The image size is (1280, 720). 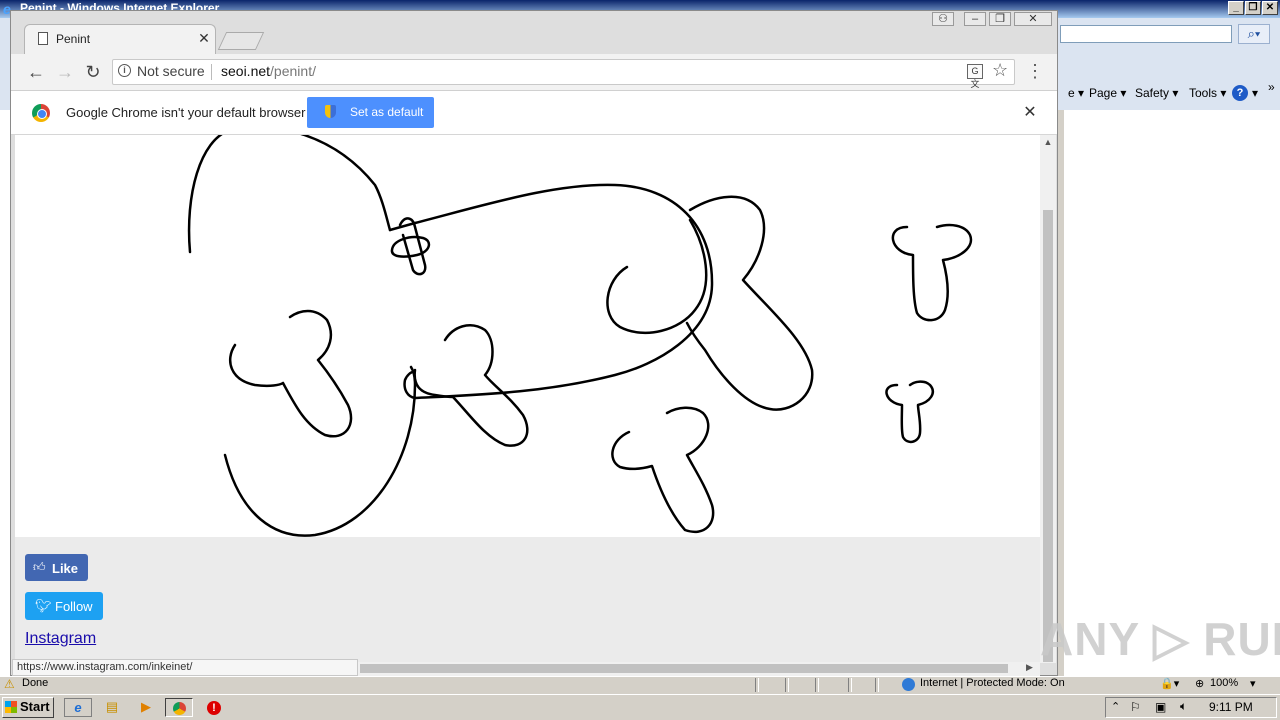 What do you see at coordinates (120, 39) in the screenshot?
I see `browser-tab` at bounding box center [120, 39].